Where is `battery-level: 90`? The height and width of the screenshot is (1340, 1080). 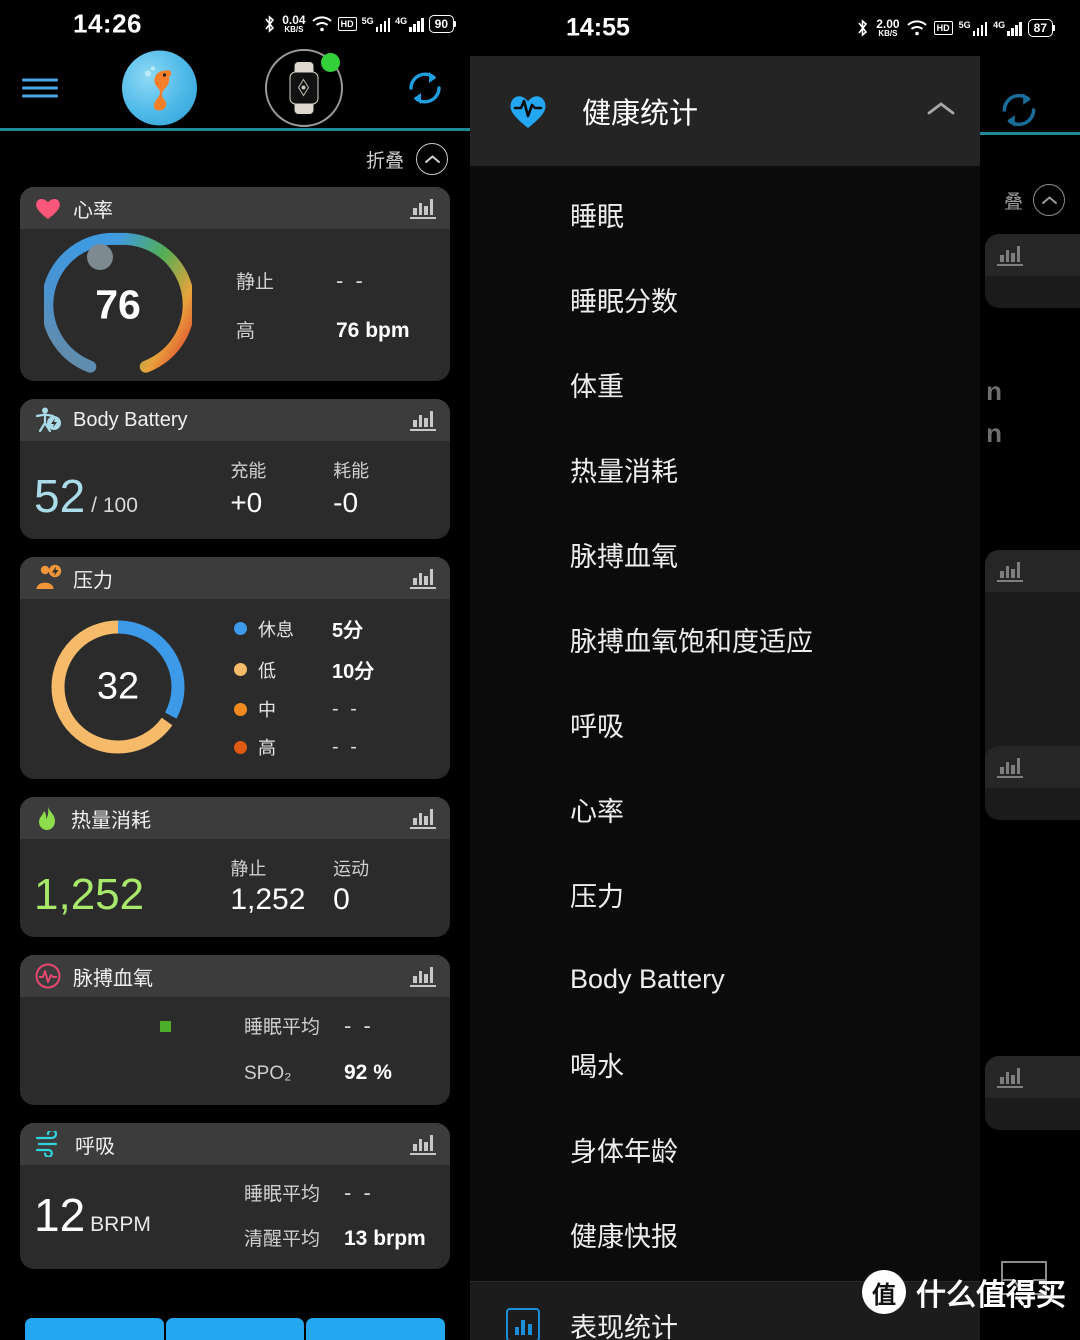
battery-level: 90 is located at coordinates (441, 24).